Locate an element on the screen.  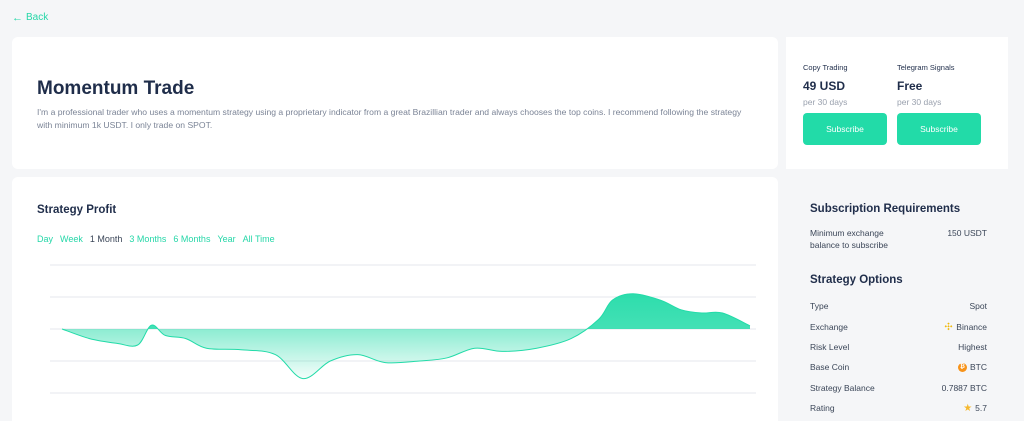
range-tab-week: Week is located at coordinates (71, 239).